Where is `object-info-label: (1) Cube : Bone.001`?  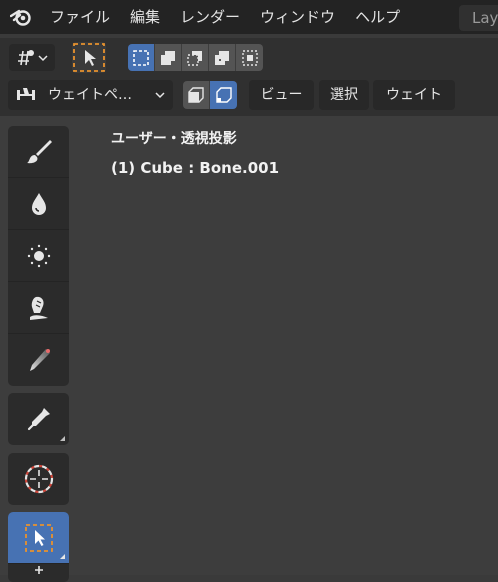 object-info-label: (1) Cube : Bone.001 is located at coordinates (195, 168).